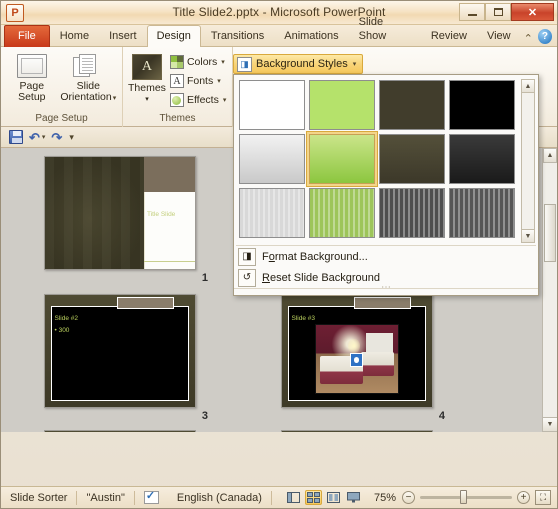 This screenshot has width=558, height=509. I want to click on slide-1-thumb: Title Slide, so click(119, 213).